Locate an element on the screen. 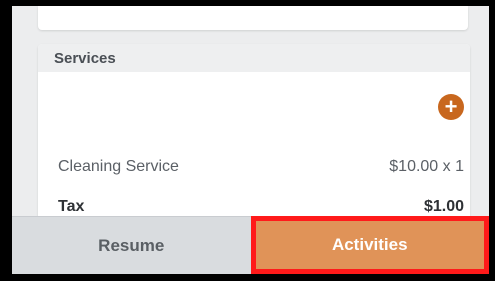  service-item-row: Cleaning Service $10.00 x 1 is located at coordinates (261, 167).